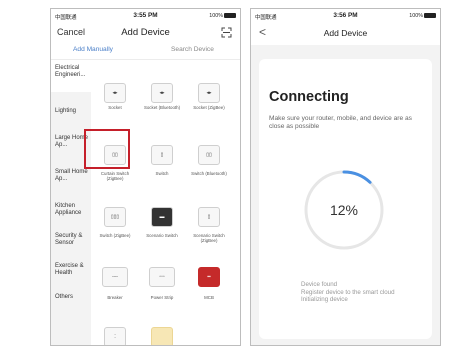 Image resolution: width=450 pixels, height=350 pixels. I want to click on device-label: Switch (Bluetooth), so click(209, 173).